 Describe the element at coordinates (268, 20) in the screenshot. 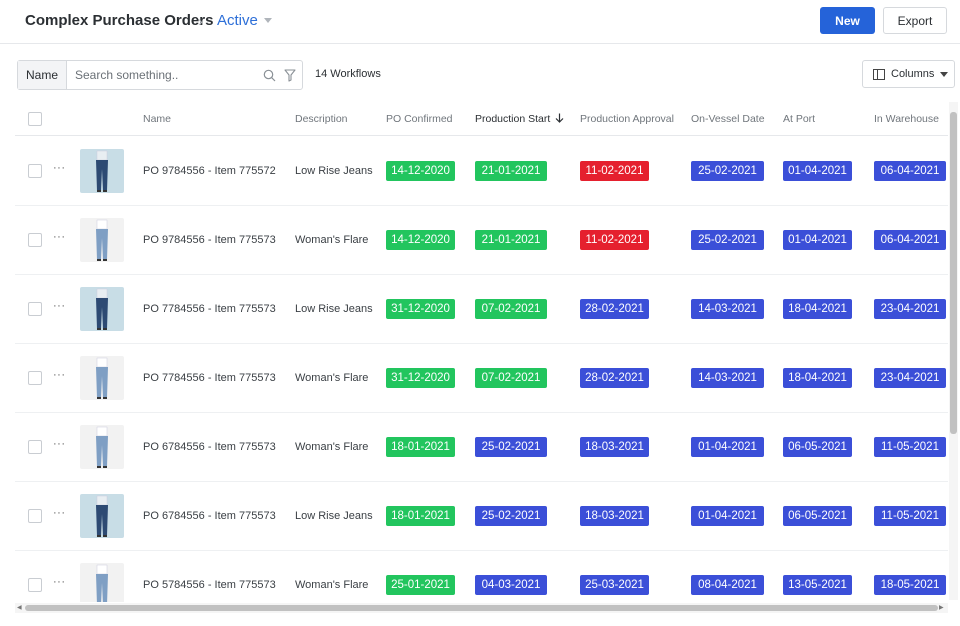

I see `chevron-down-icon` at that location.